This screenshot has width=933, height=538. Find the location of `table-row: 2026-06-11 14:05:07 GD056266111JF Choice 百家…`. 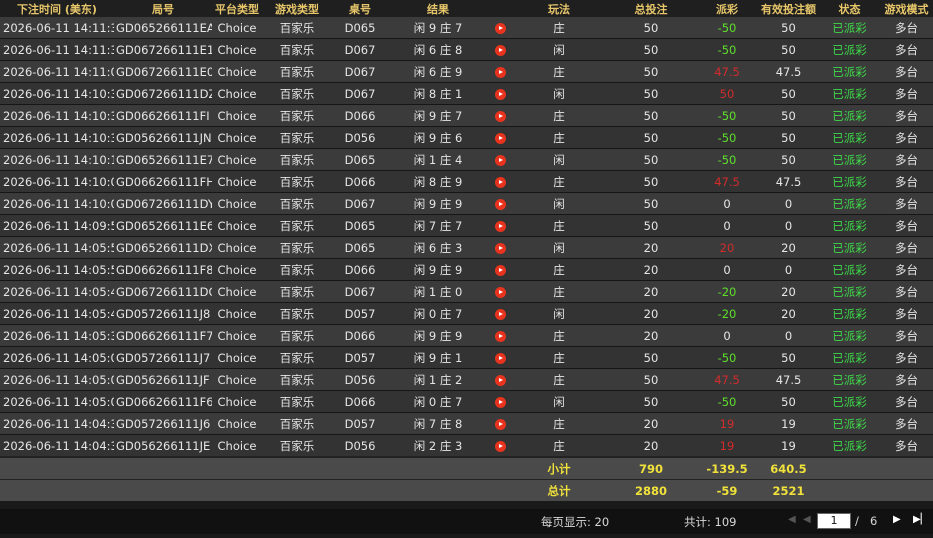

table-row: 2026-06-11 14:05:07 GD056266111JF Choice 百家… is located at coordinates (466, 379).